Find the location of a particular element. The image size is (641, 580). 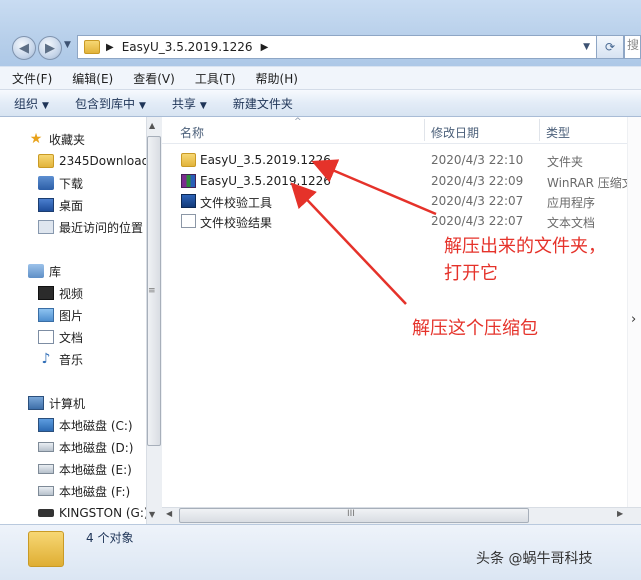

arrow-to-archive is located at coordinates (348, 243).